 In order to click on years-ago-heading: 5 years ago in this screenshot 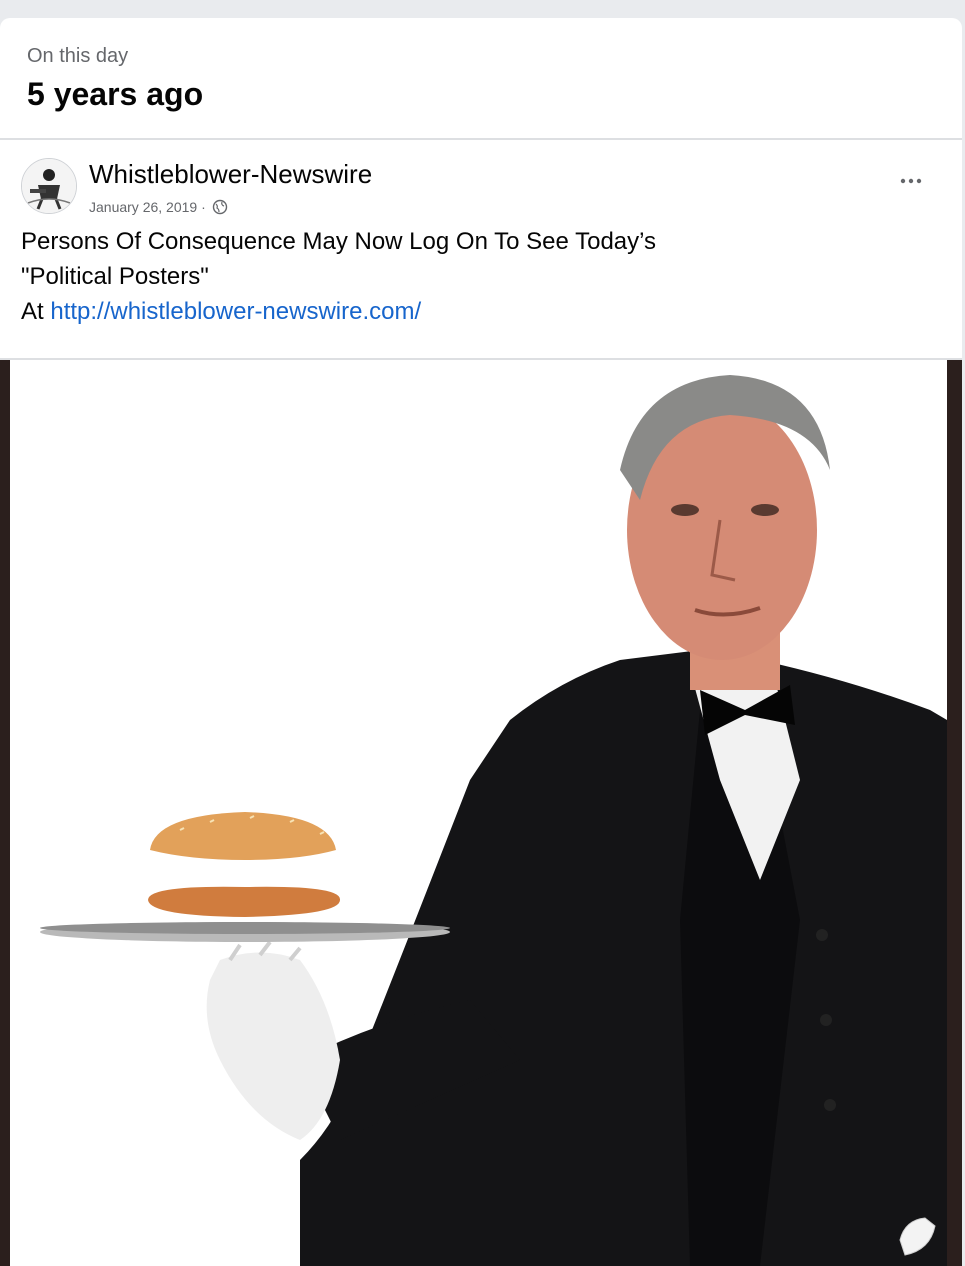, I will do `click(115, 94)`.